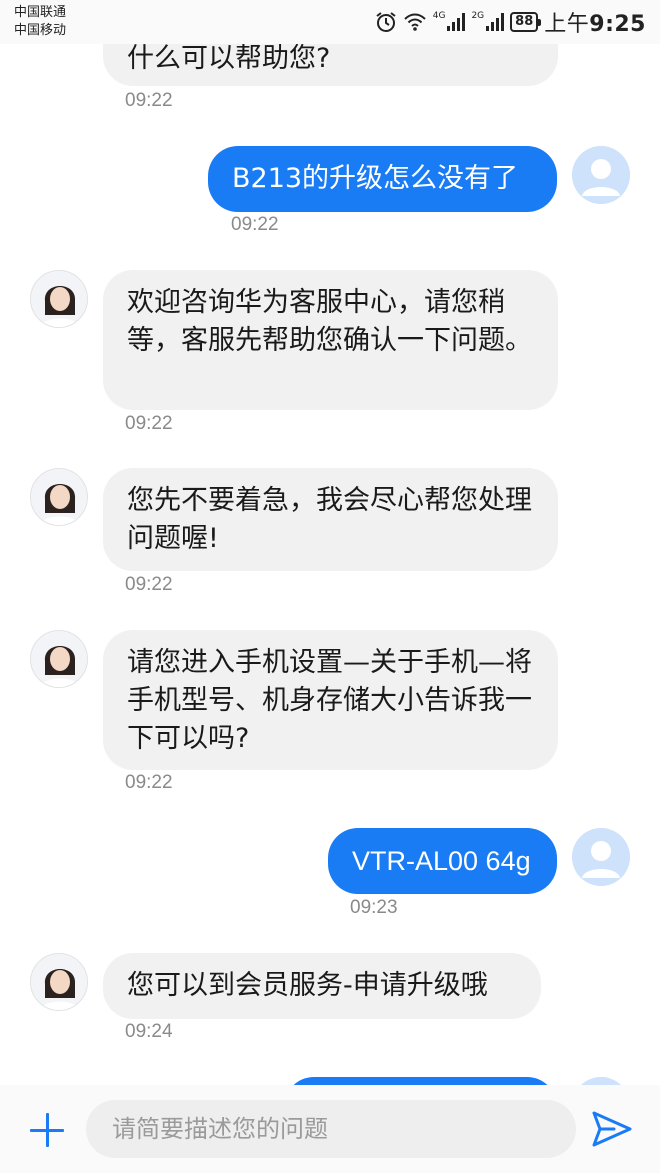 This screenshot has width=660, height=1173. I want to click on message-text: 什么可以帮助您?, so click(229, 58).